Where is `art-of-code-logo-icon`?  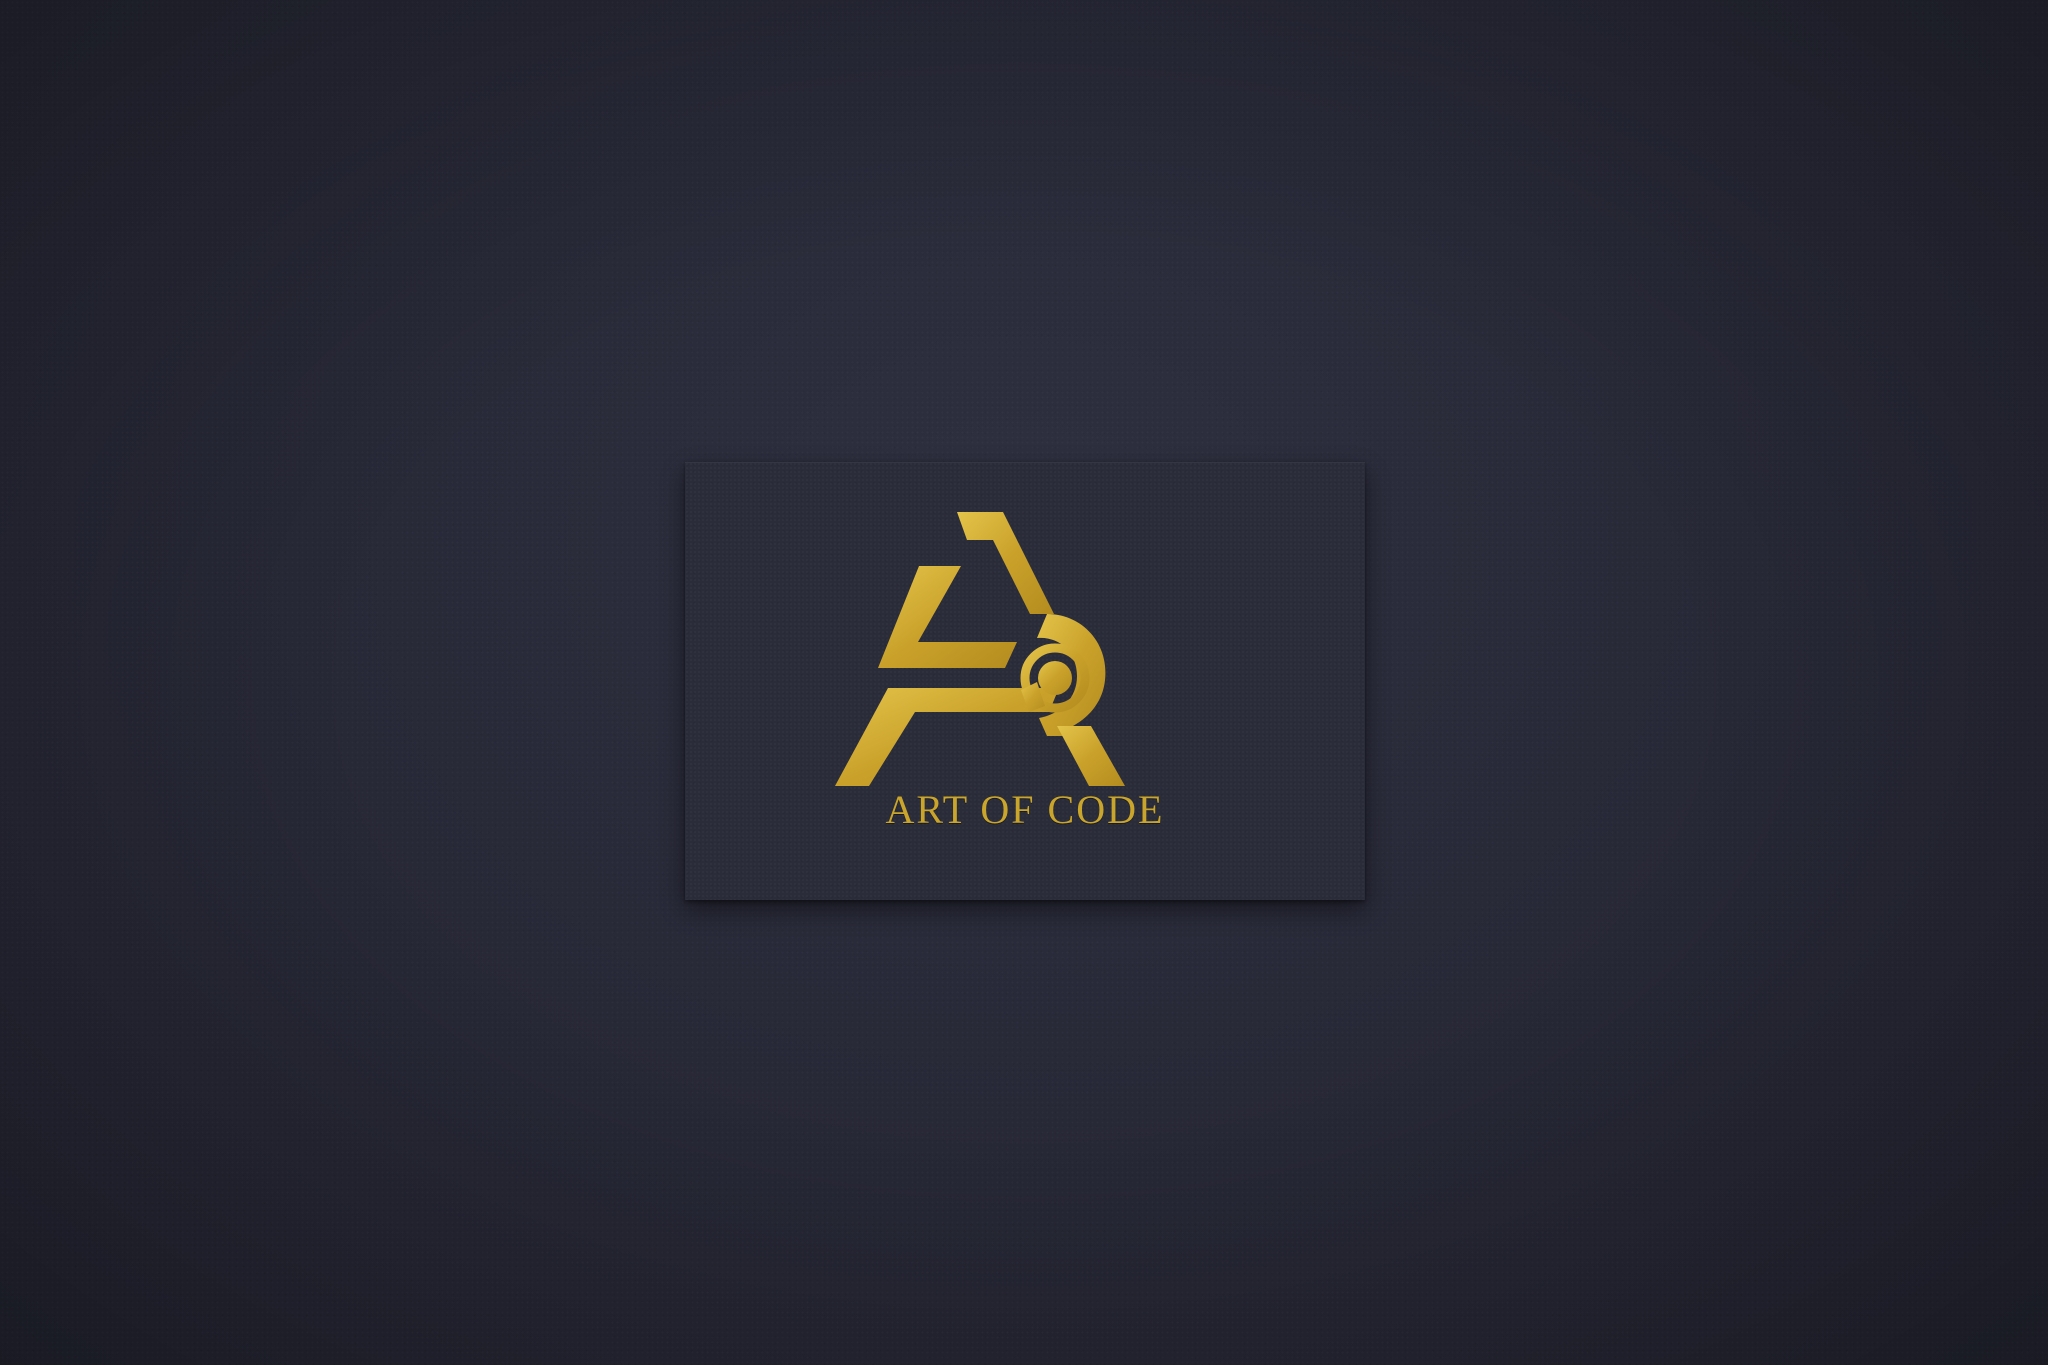
art-of-code-logo-icon is located at coordinates (980, 649).